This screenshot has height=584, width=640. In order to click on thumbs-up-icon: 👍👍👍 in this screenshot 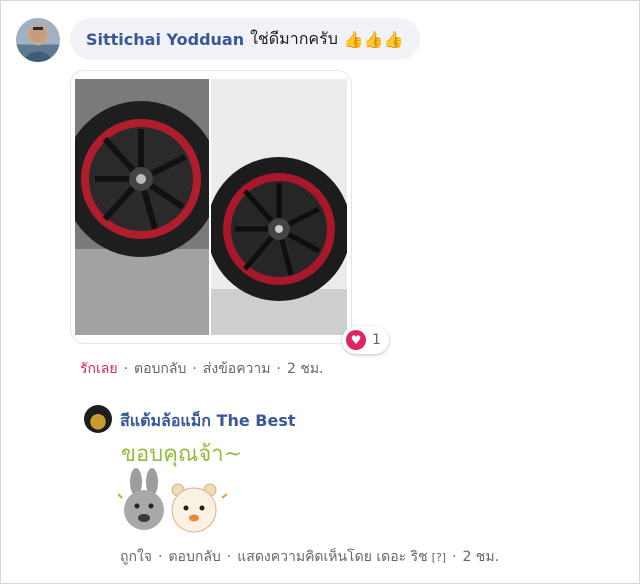, I will do `click(373, 39)`.